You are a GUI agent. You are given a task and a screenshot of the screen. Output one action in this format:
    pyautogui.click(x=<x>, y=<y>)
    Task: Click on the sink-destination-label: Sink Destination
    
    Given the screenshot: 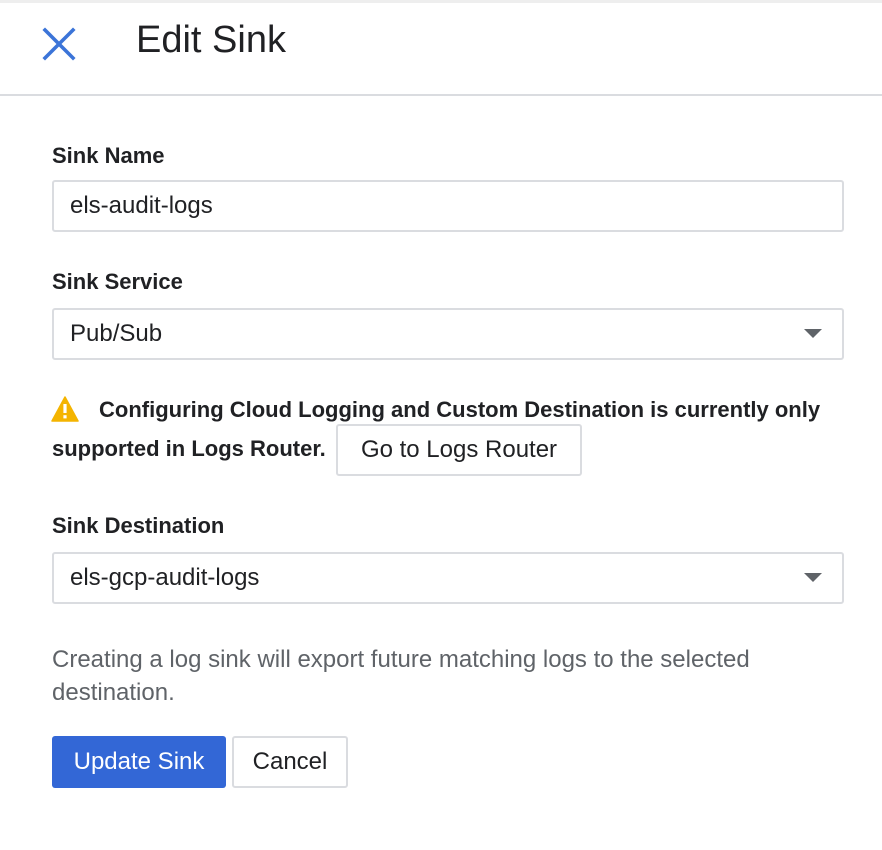 What is the action you would take?
    pyautogui.click(x=138, y=525)
    